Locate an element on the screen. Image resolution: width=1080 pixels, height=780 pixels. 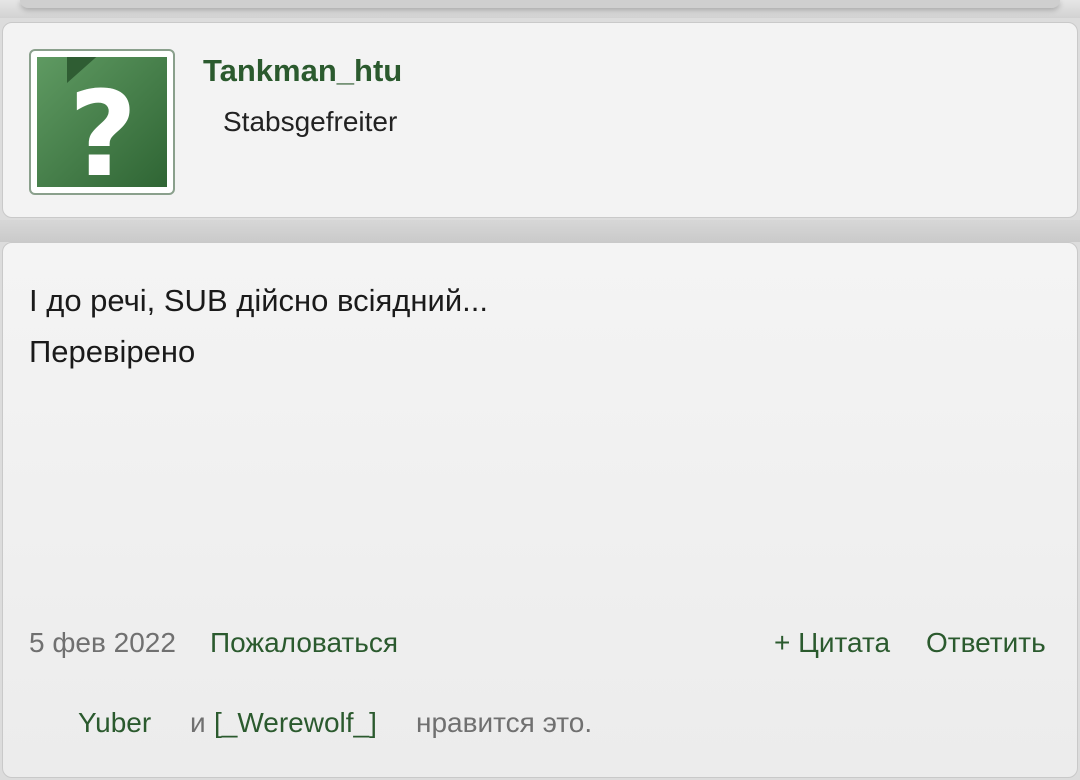
reply-button: Ответить is located at coordinates (986, 643).